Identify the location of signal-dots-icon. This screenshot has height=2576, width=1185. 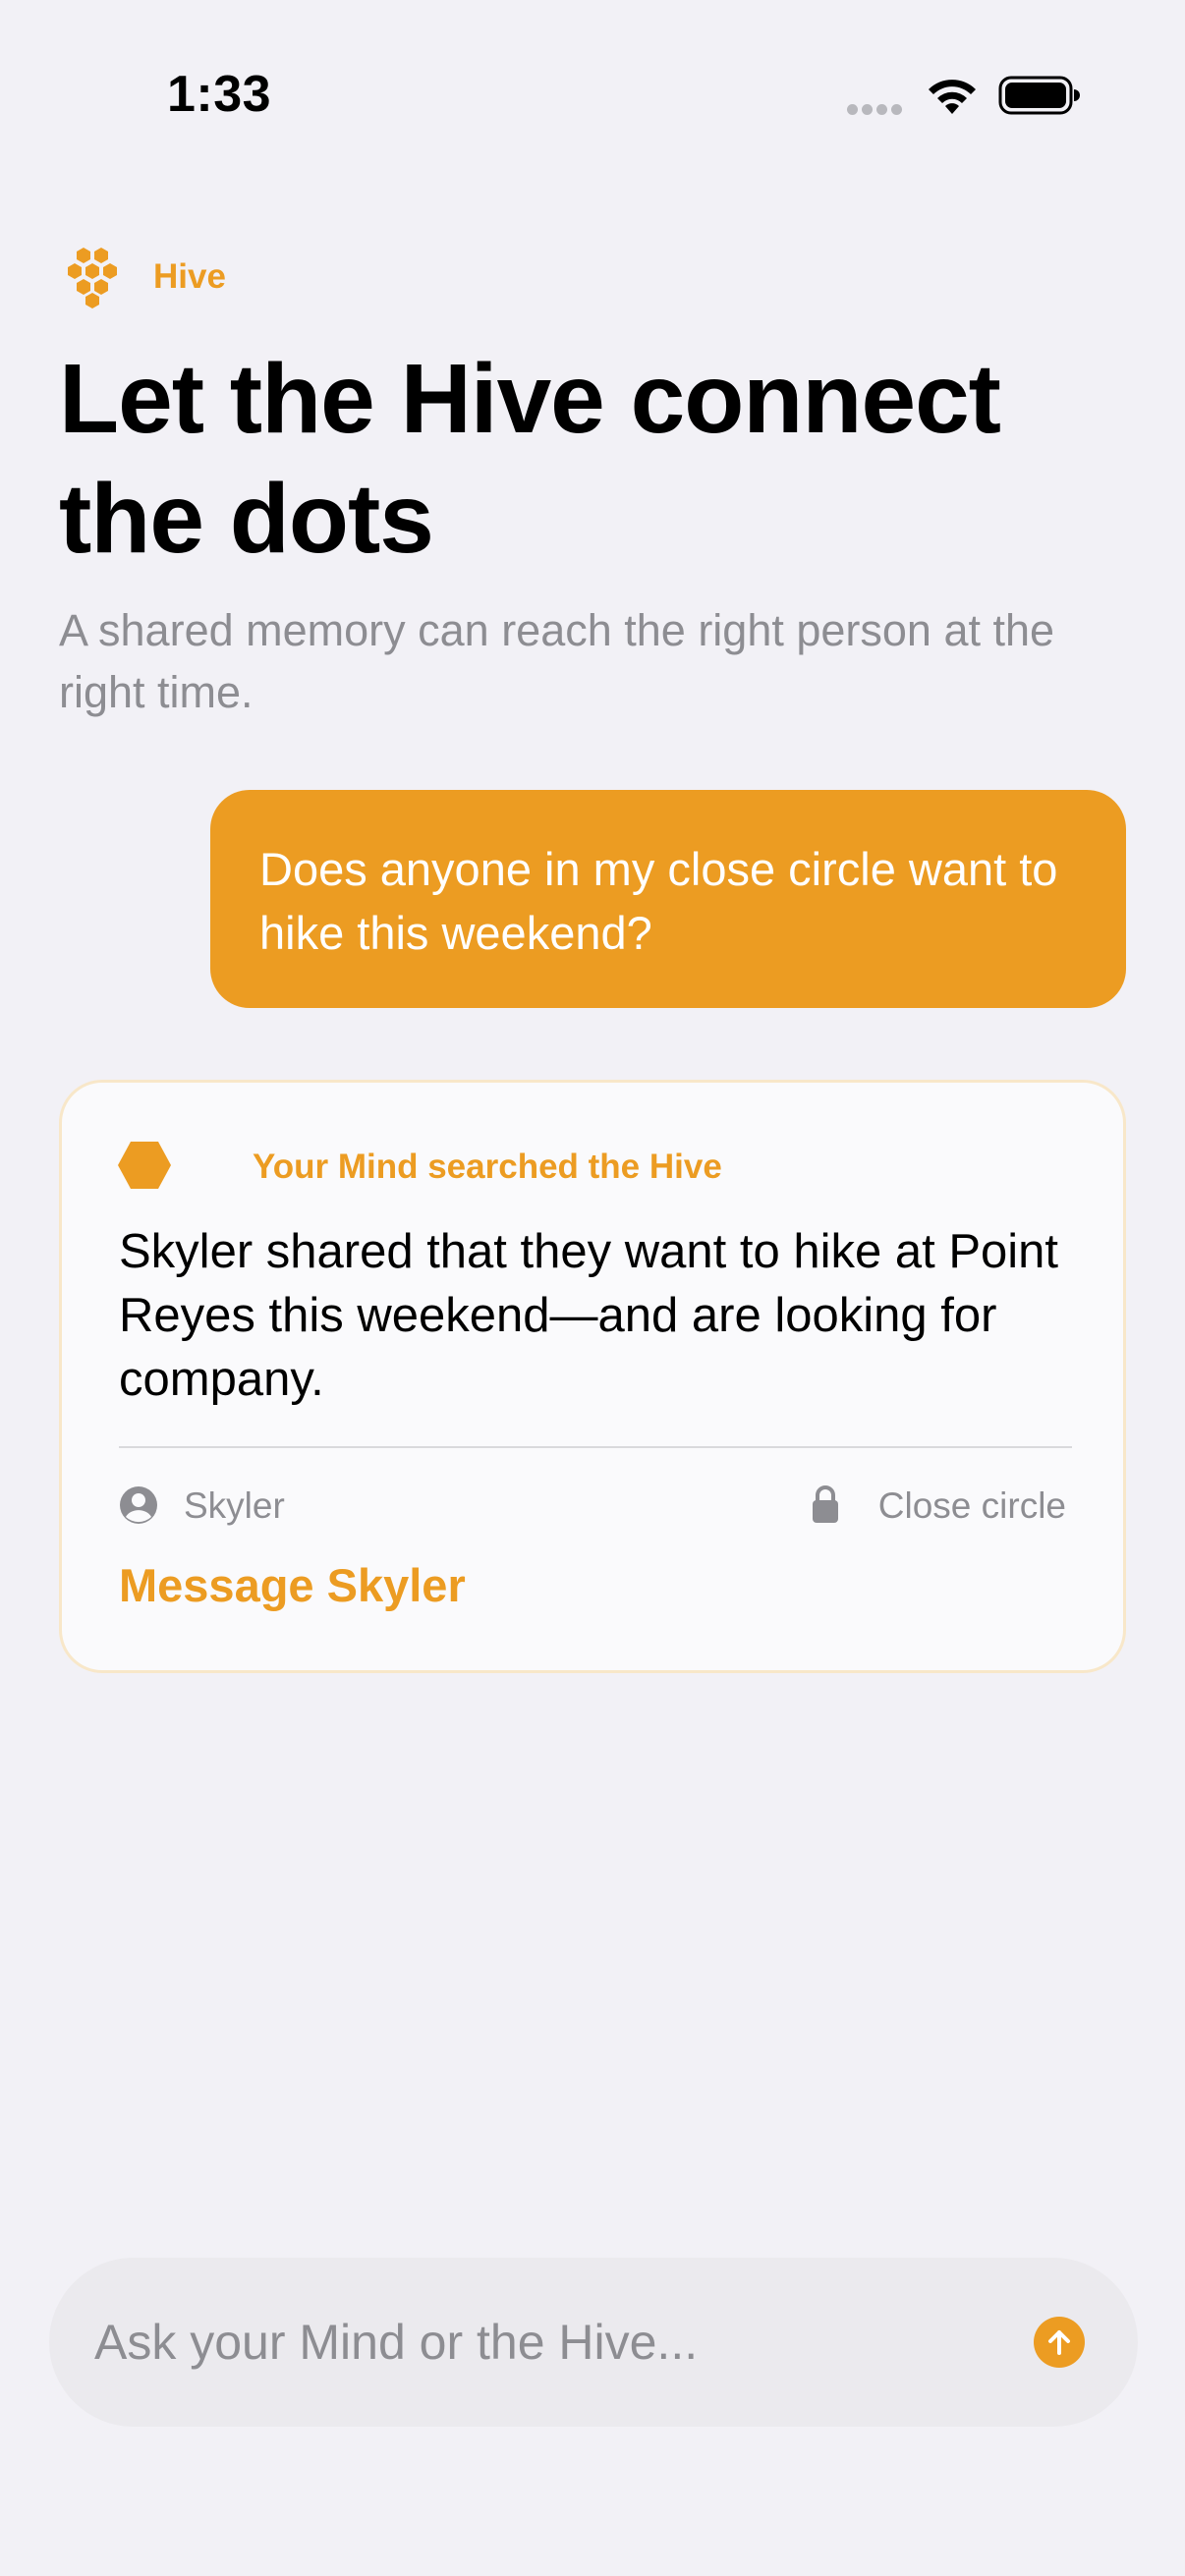
(877, 111).